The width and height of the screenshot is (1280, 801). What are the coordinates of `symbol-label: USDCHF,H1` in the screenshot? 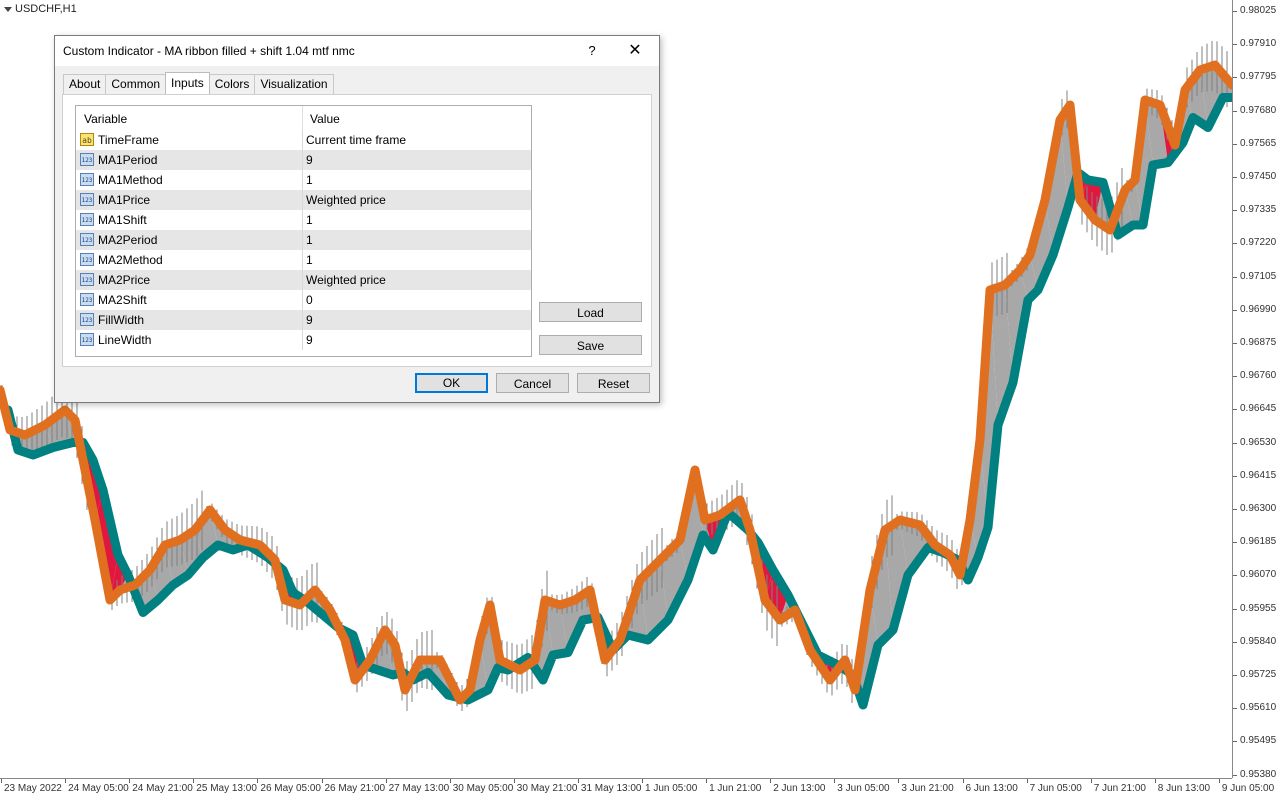 It's located at (40, 9).